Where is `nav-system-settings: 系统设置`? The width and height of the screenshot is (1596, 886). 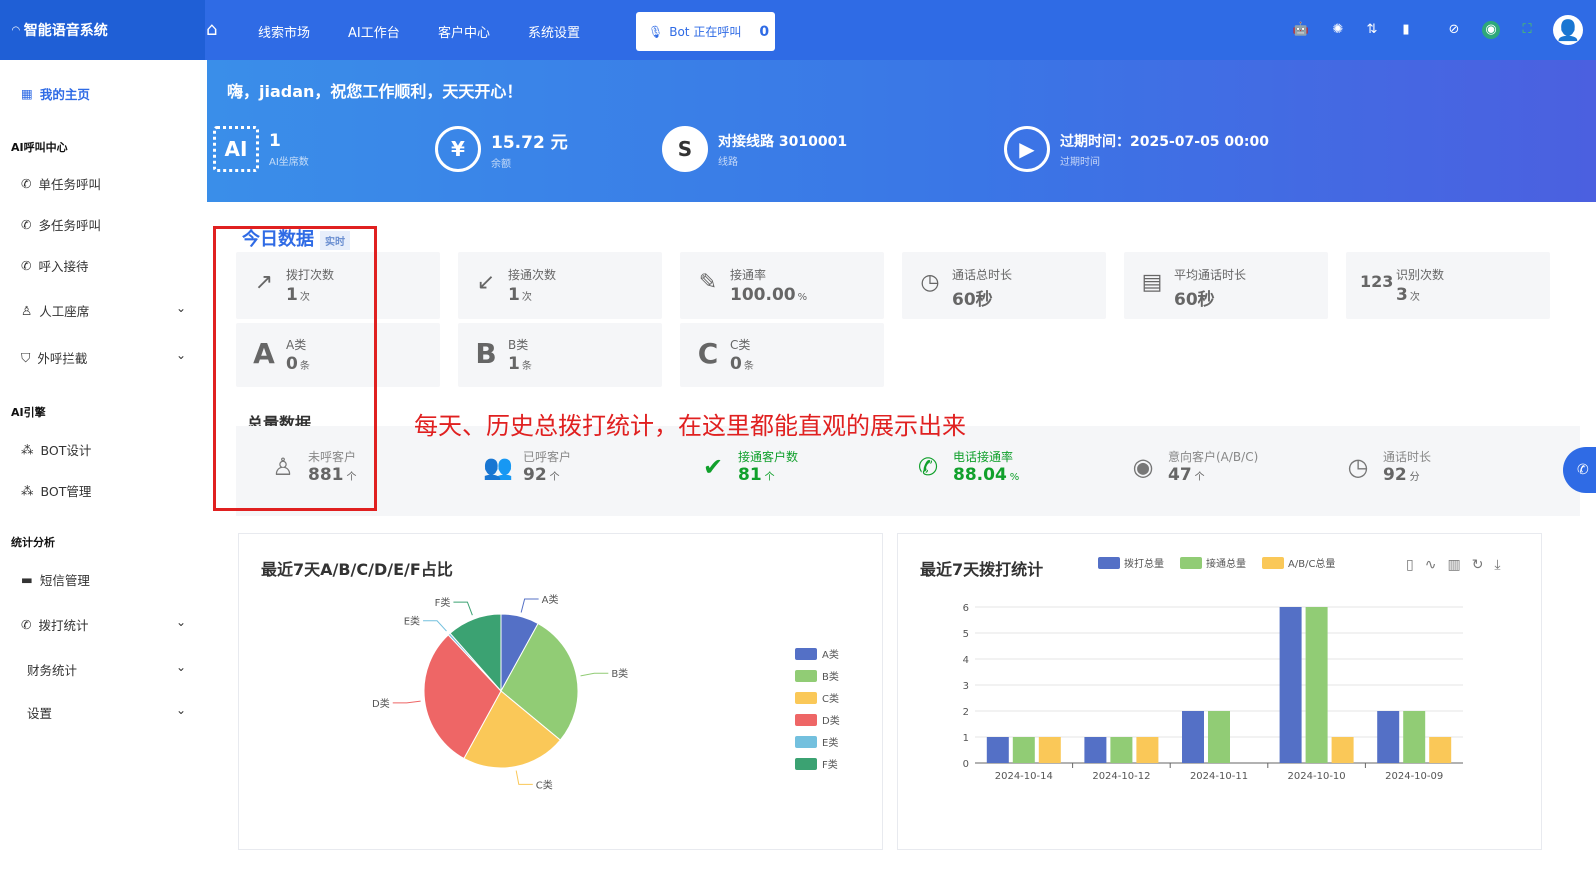 nav-system-settings: 系统设置 is located at coordinates (554, 31).